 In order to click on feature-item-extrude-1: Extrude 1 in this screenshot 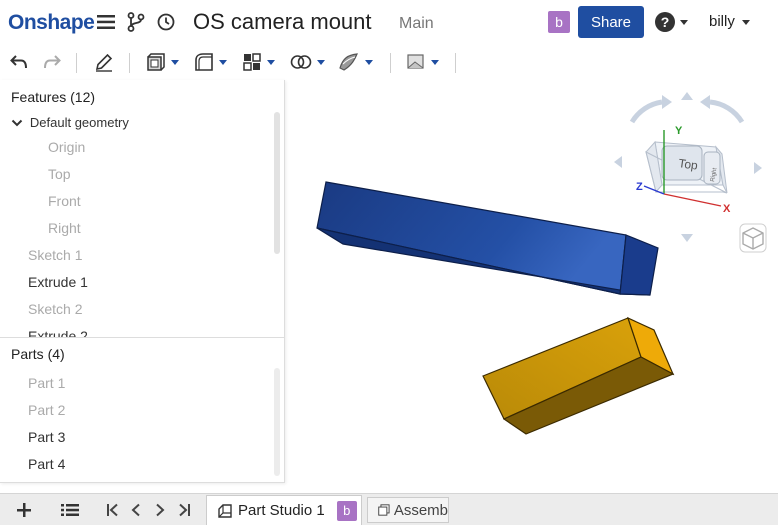, I will do `click(58, 282)`.